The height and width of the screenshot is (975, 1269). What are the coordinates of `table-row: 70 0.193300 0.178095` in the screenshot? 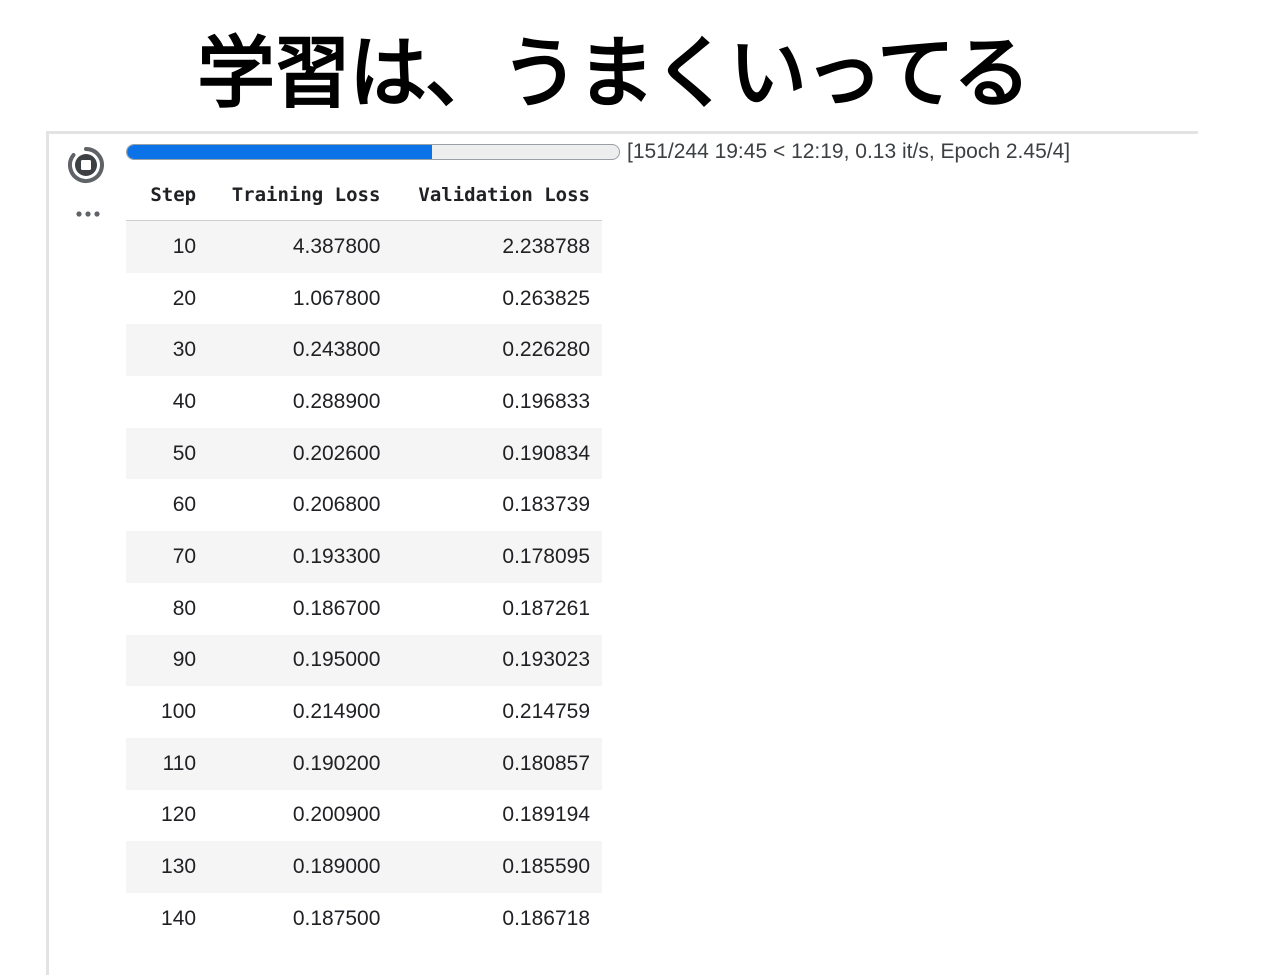 It's located at (364, 557).